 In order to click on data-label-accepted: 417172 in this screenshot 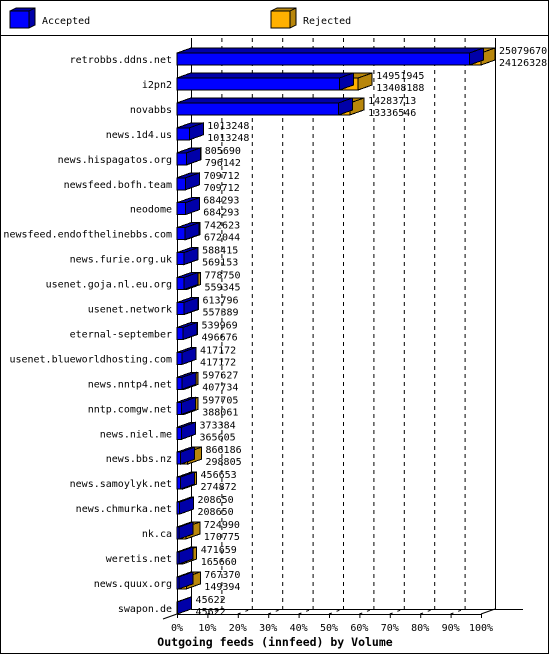, I will do `click(218, 362)`.